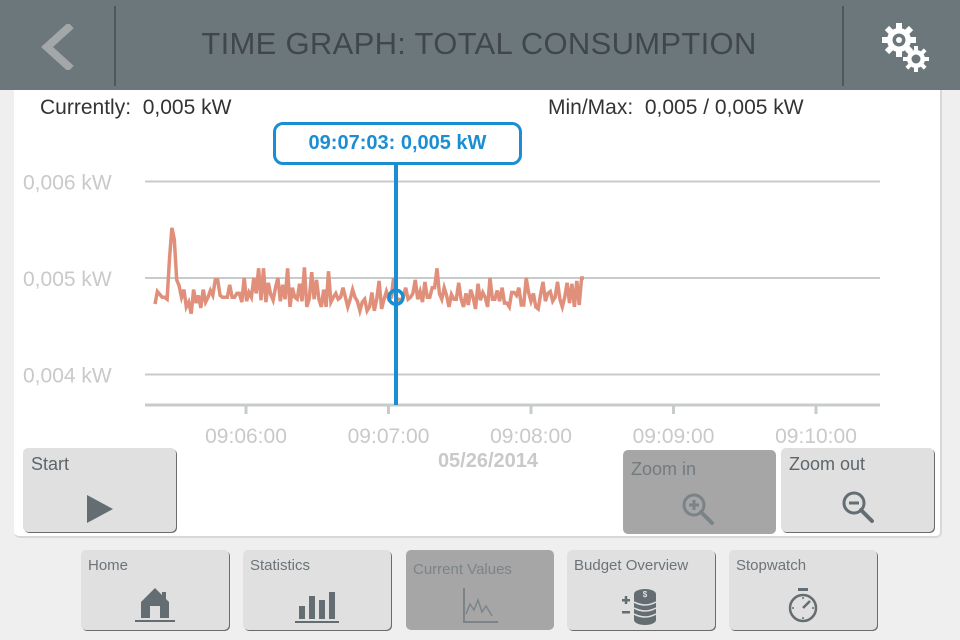 The image size is (960, 640). I want to click on x-tick-label: 09:09:00, so click(674, 436).